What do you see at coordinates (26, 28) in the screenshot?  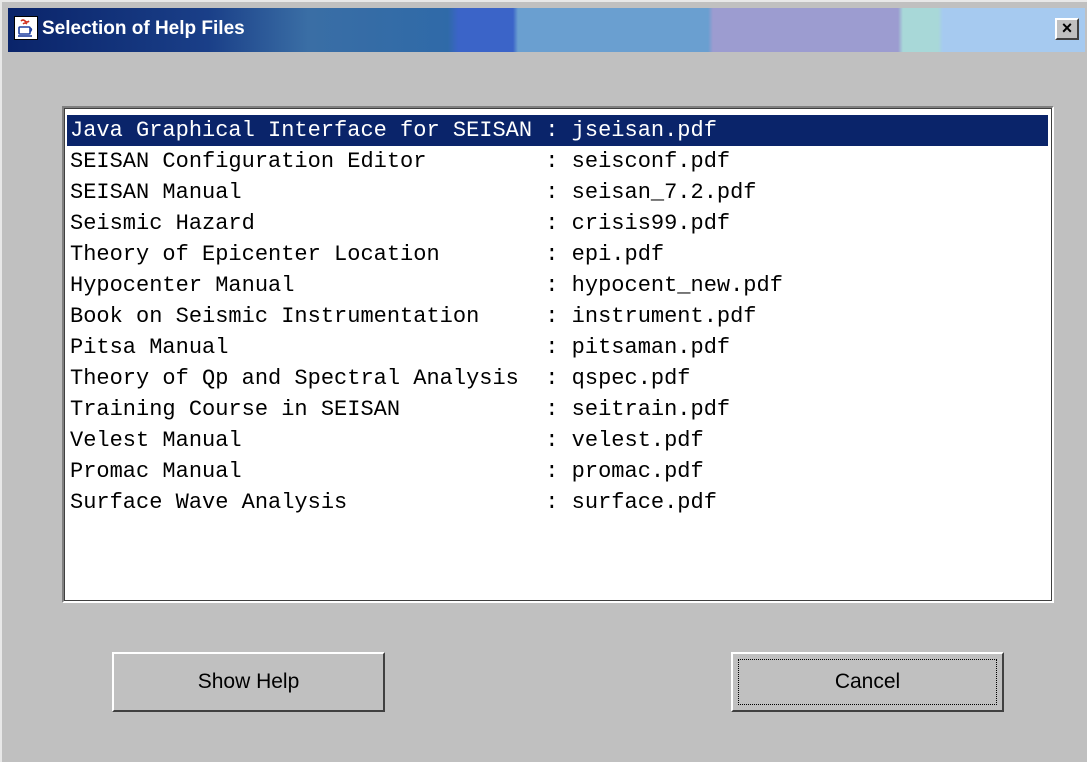 I see `java-app-icon` at bounding box center [26, 28].